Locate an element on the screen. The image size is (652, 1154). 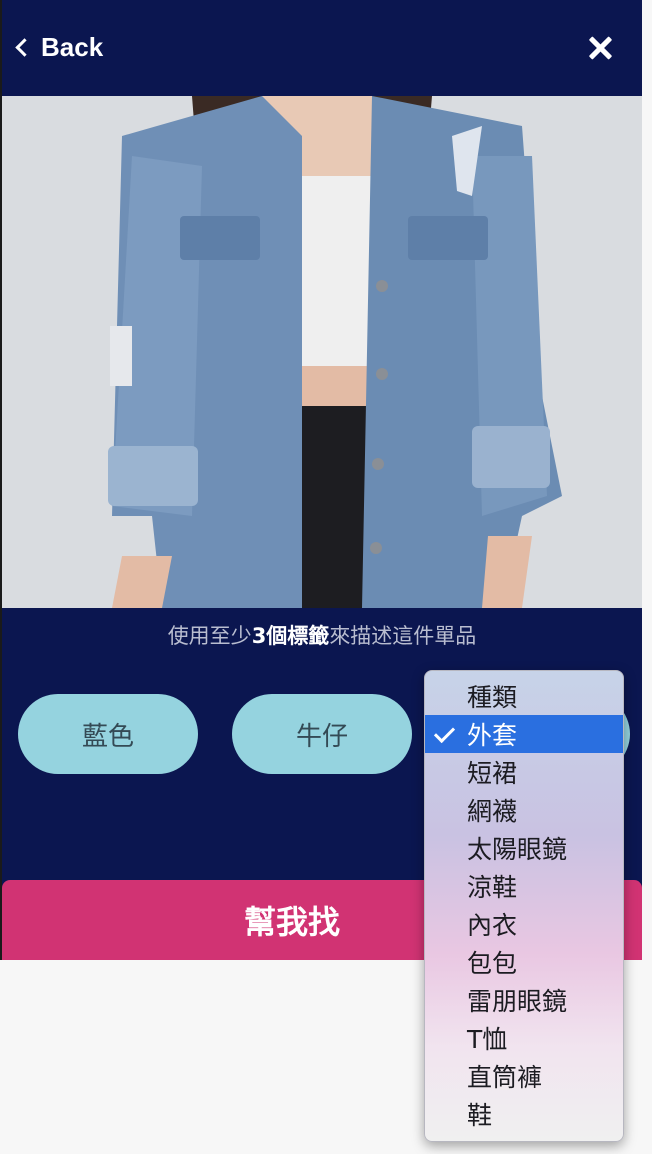
instruction-text: 使用至少3個標籤來描述這件單品 is located at coordinates (322, 635).